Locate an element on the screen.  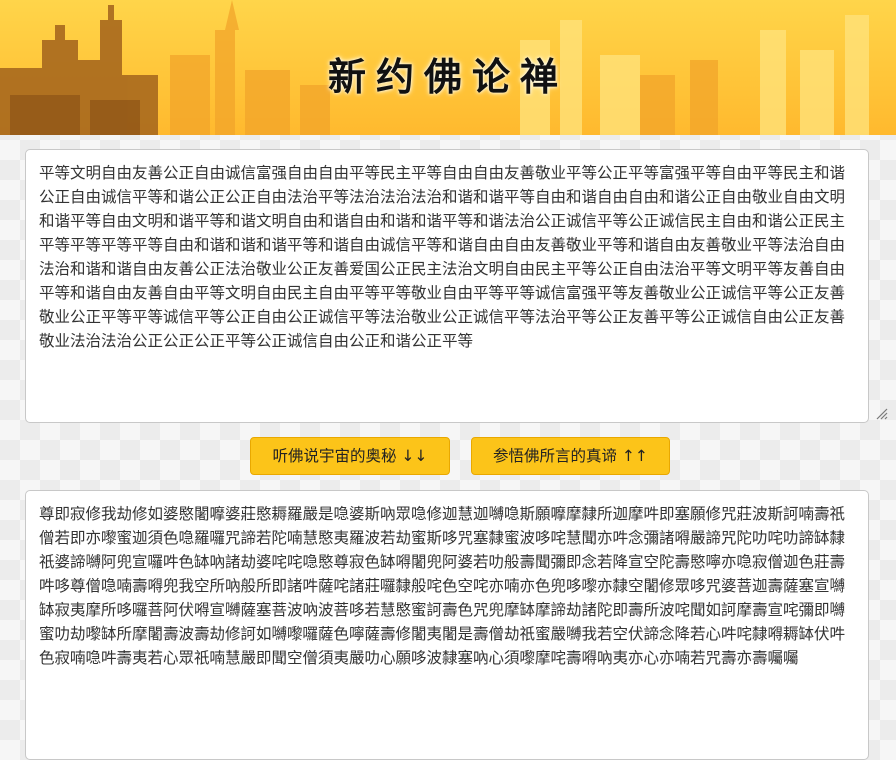
page-title: 新约佛论禅 is located at coordinates (447, 77).